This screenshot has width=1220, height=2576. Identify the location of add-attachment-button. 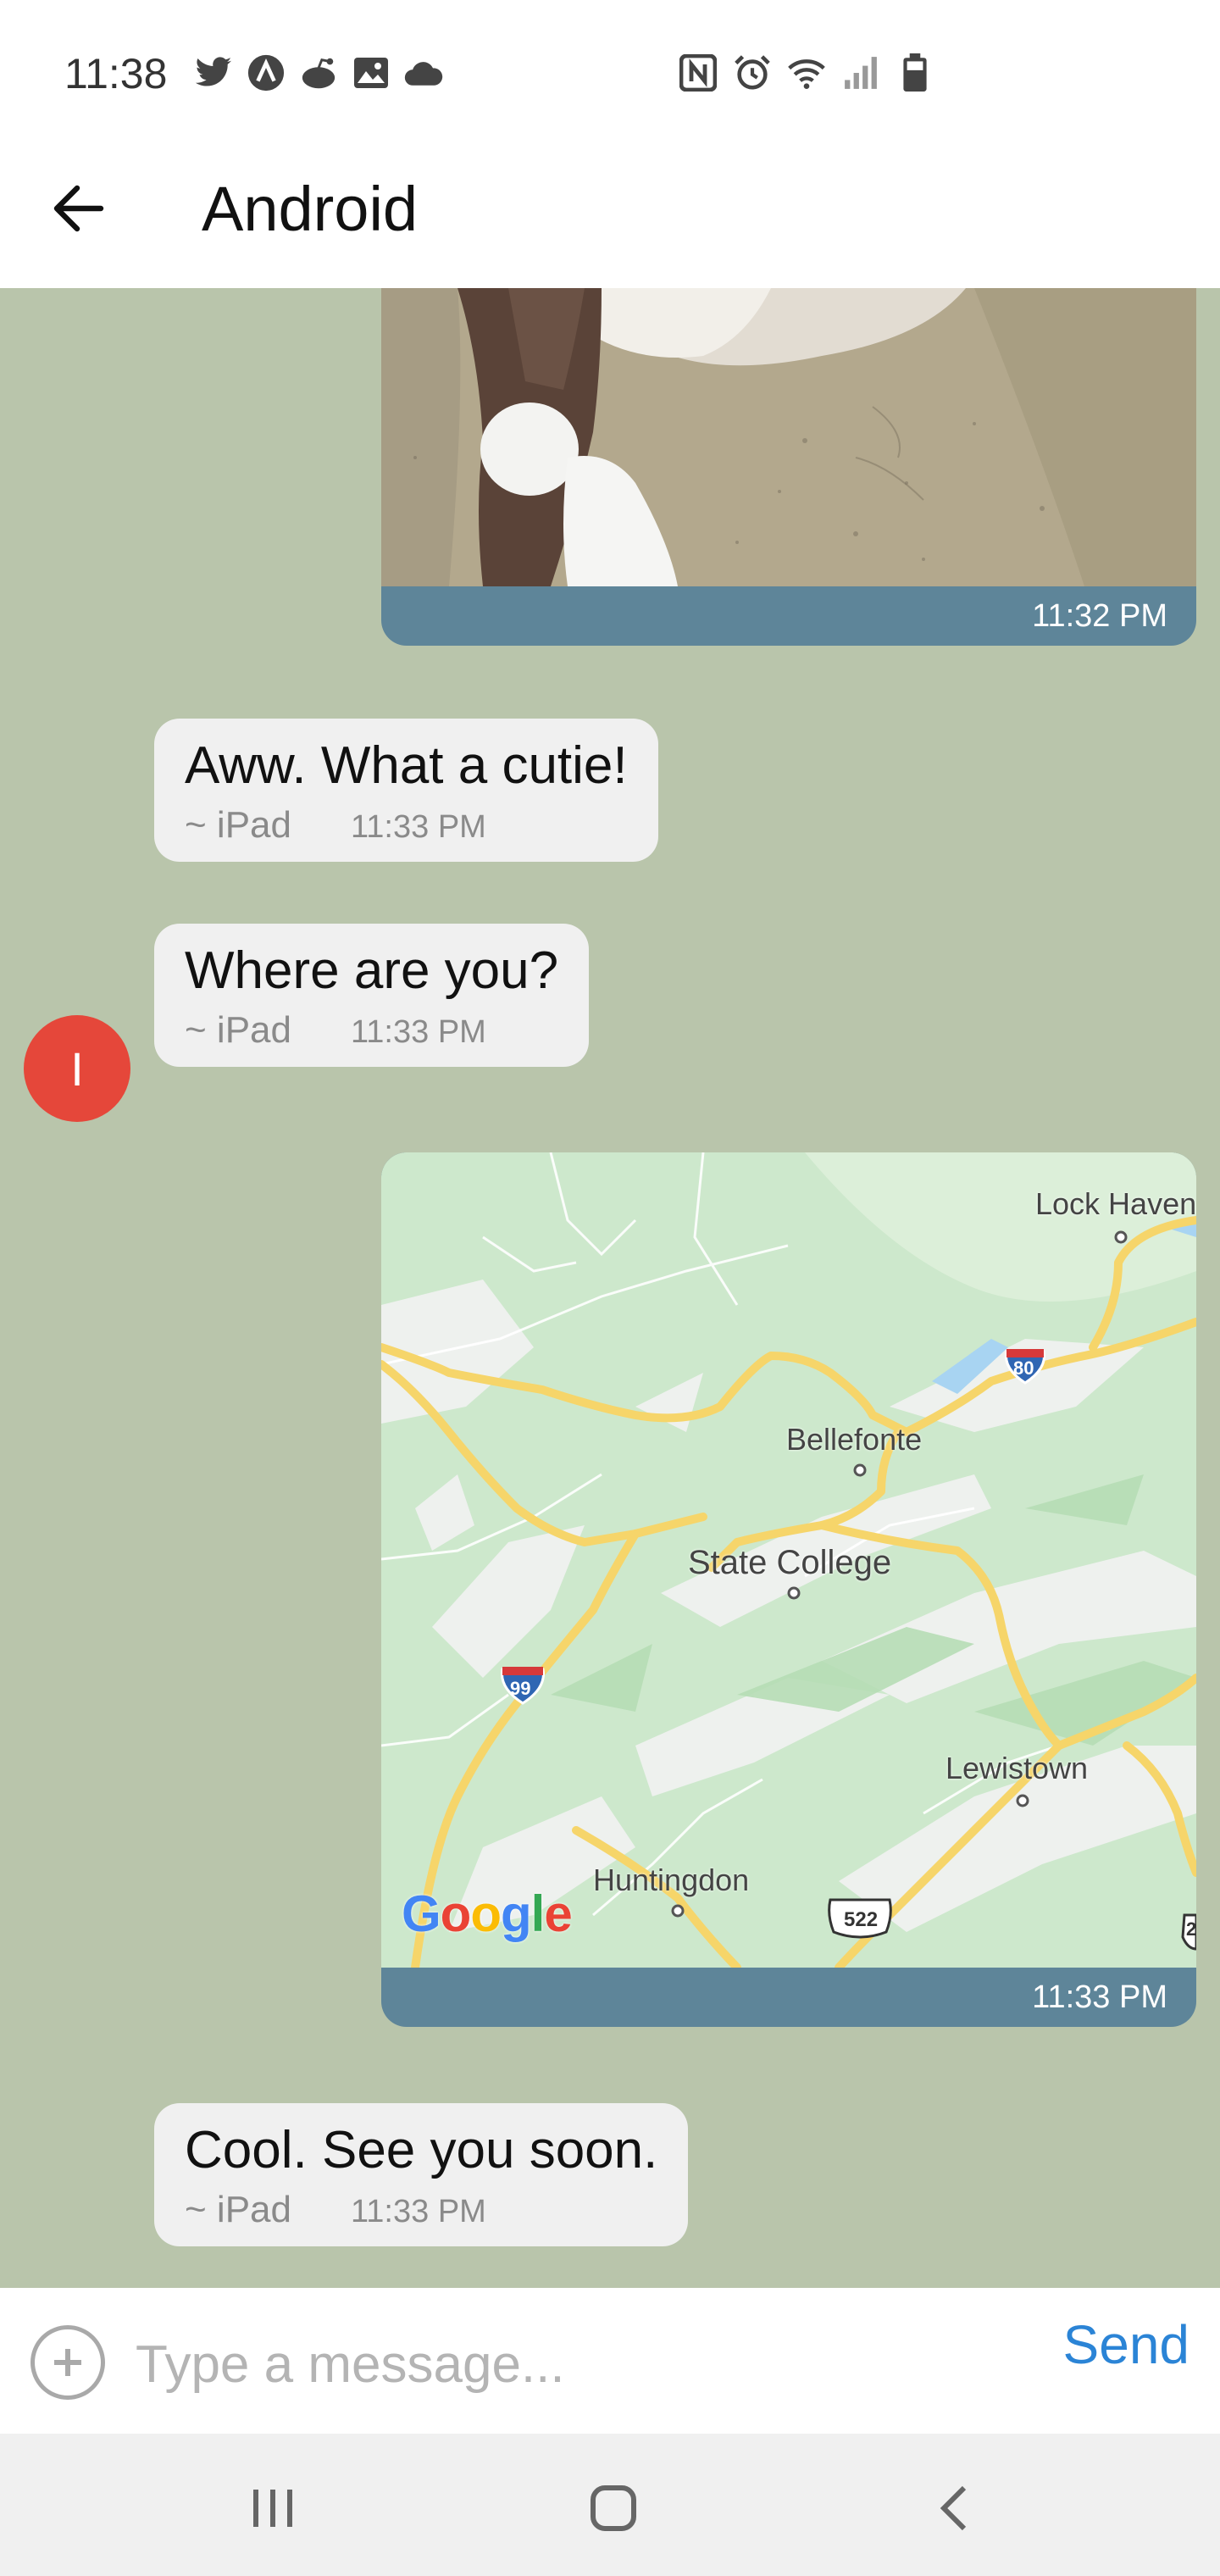
(67, 2362).